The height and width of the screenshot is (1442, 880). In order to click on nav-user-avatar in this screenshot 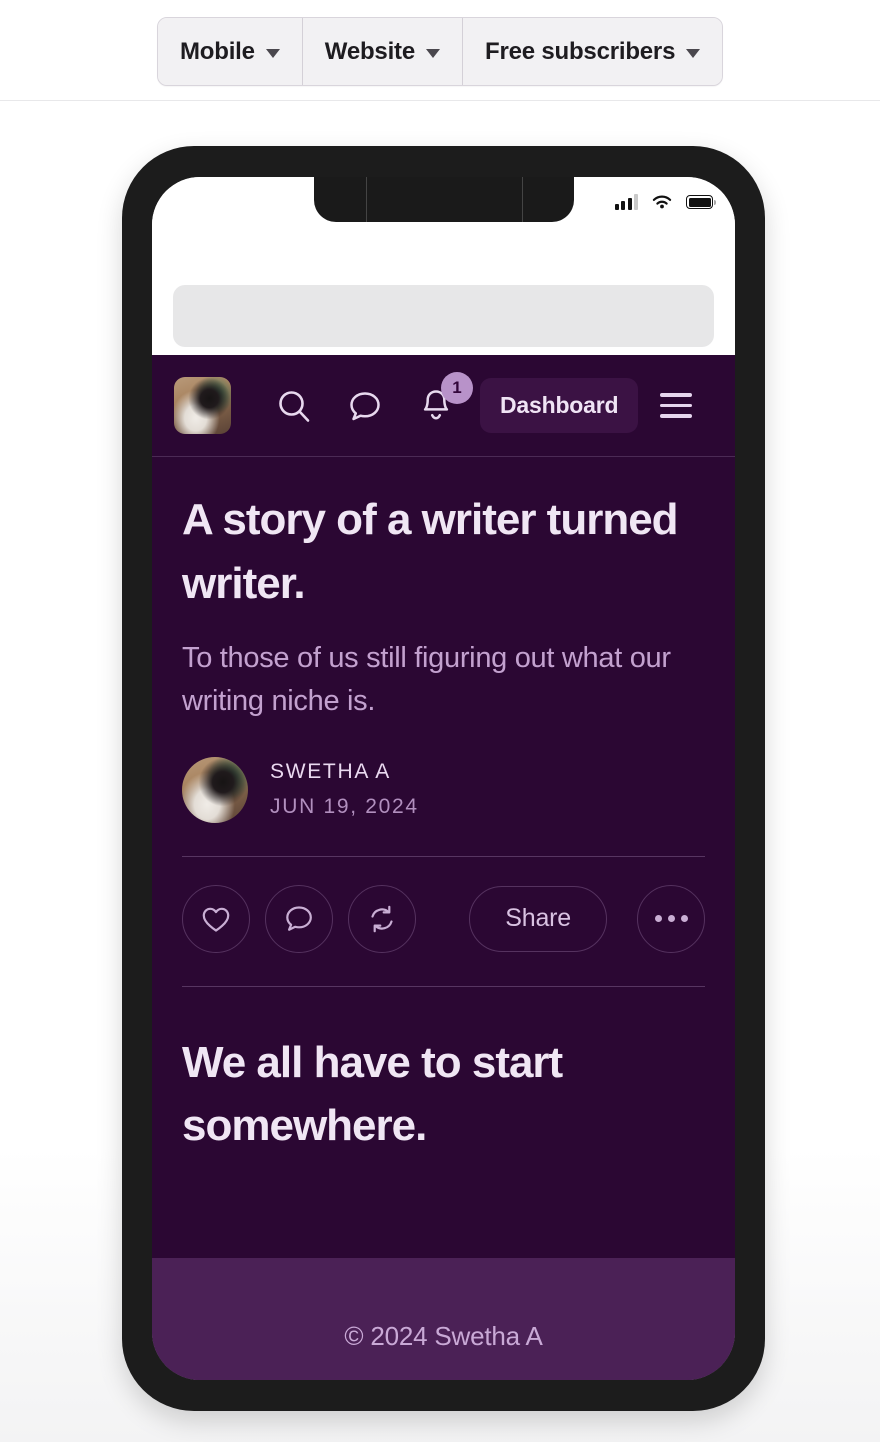, I will do `click(202, 405)`.